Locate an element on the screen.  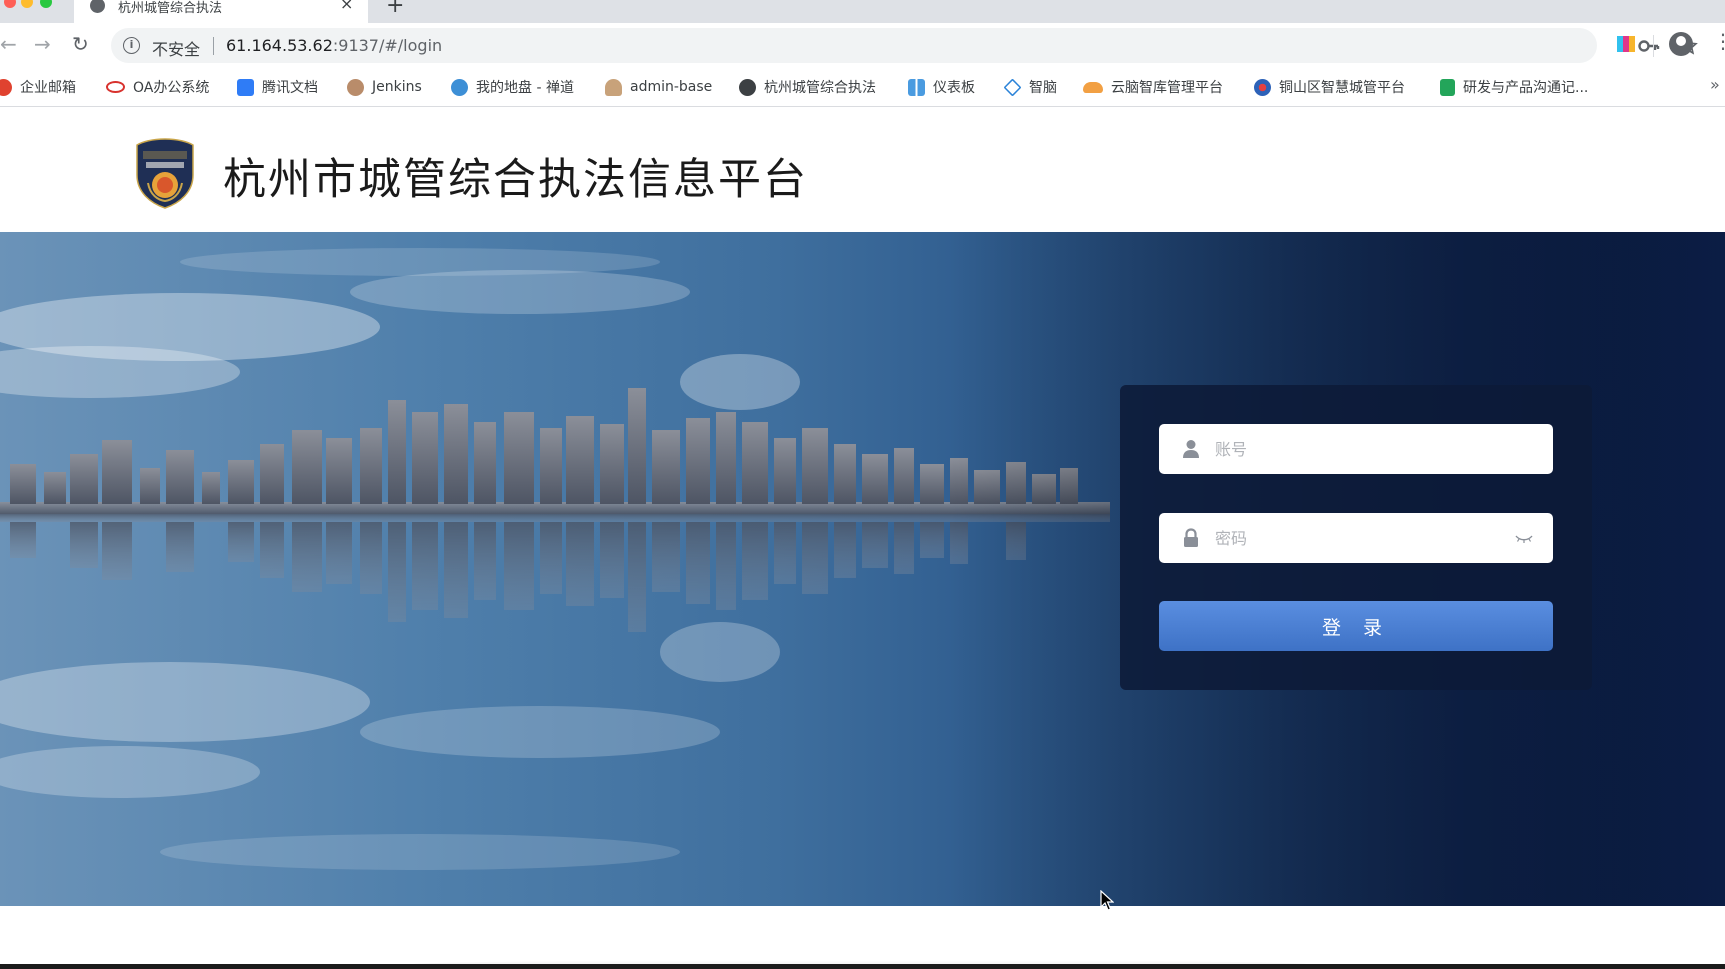
toolbar-divider is located at coordinates (1653, 46).